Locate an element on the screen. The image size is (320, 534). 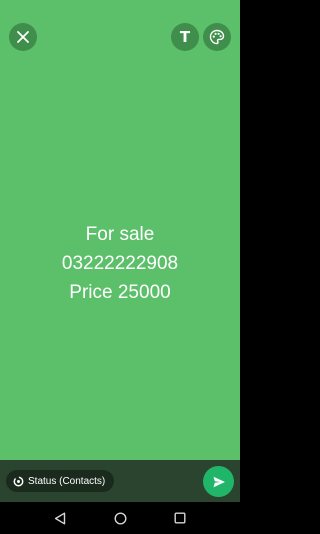
close-button is located at coordinates (23, 37).